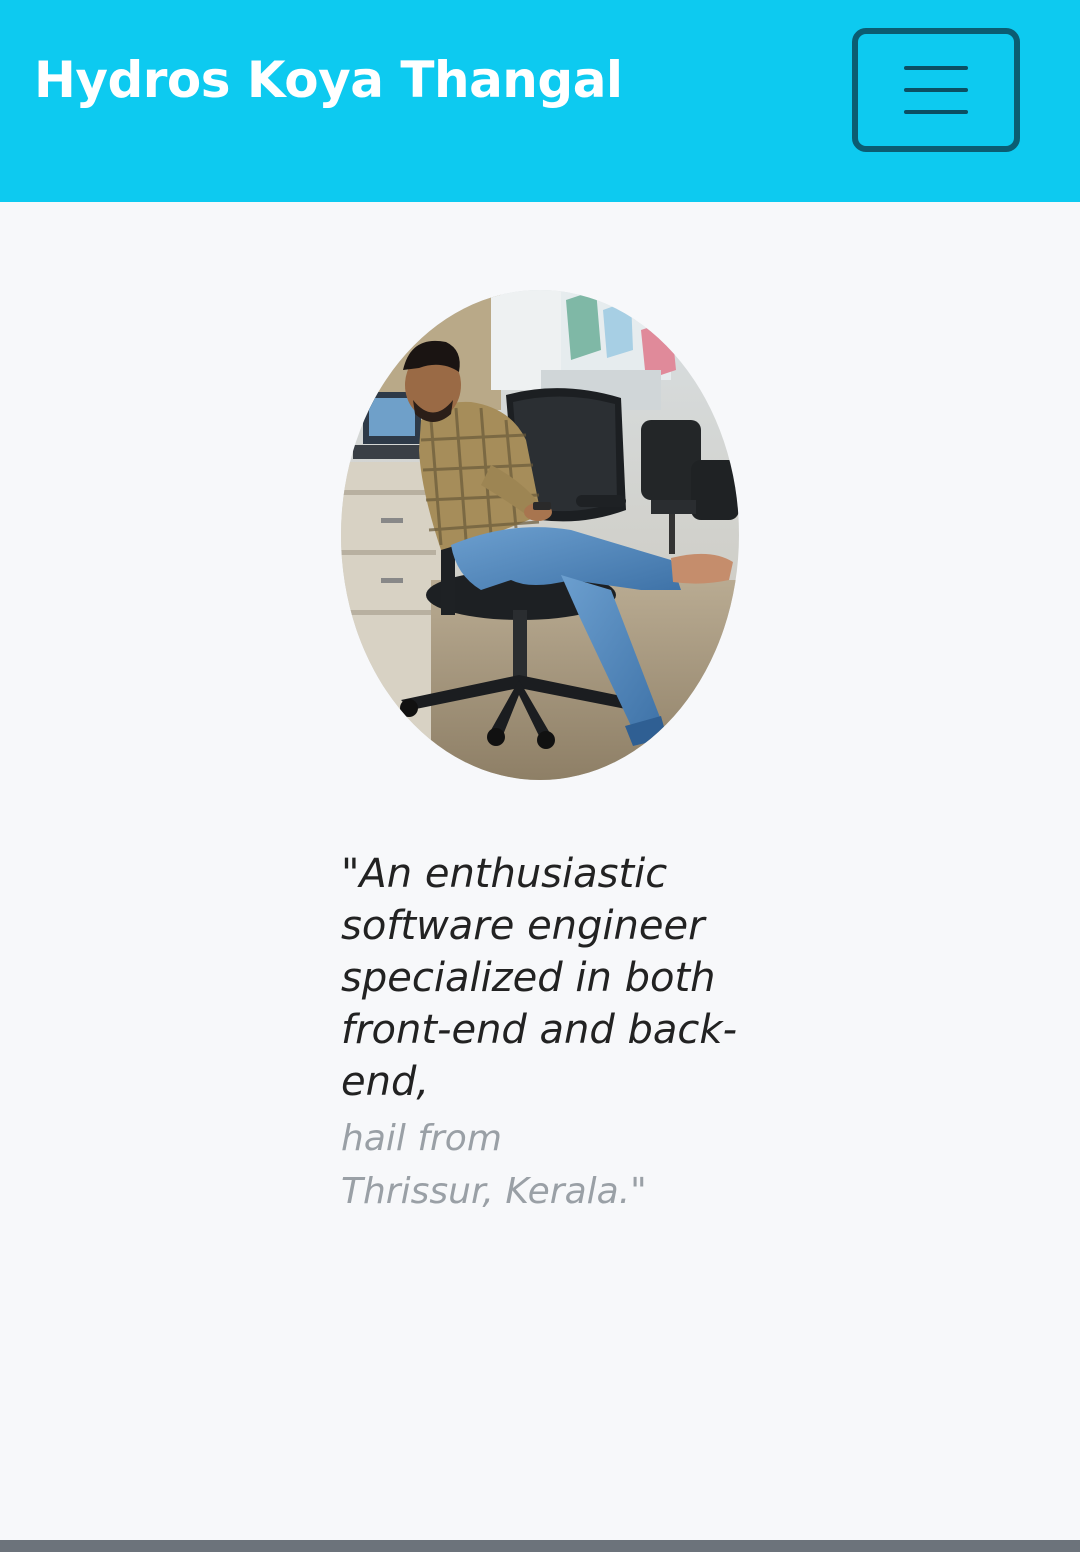  What do you see at coordinates (540, 535) in the screenshot?
I see `profile-photo` at bounding box center [540, 535].